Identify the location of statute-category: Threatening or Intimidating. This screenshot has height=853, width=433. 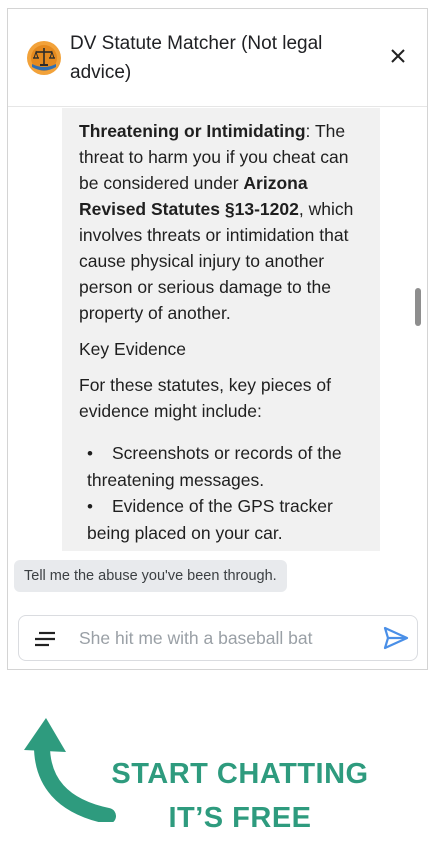
(192, 131).